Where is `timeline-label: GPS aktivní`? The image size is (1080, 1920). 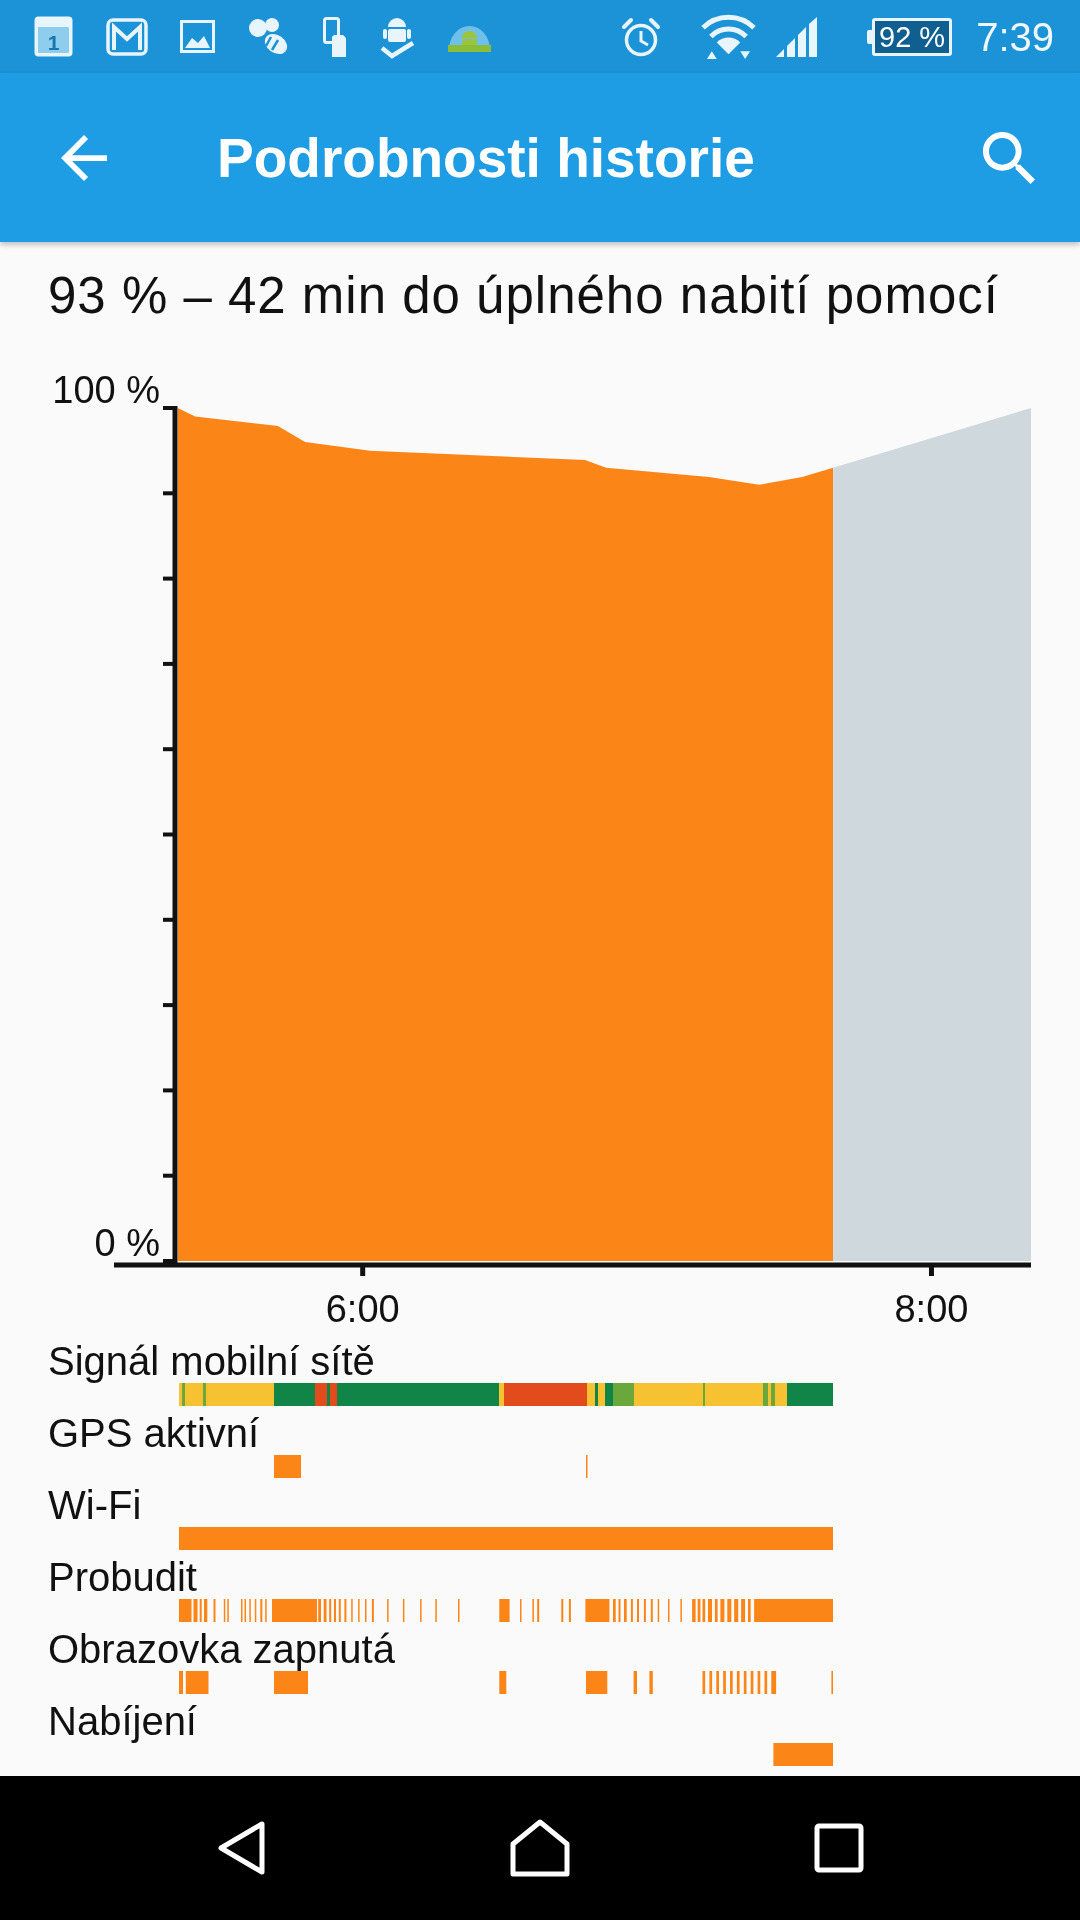 timeline-label: GPS aktivní is located at coordinates (154, 1433).